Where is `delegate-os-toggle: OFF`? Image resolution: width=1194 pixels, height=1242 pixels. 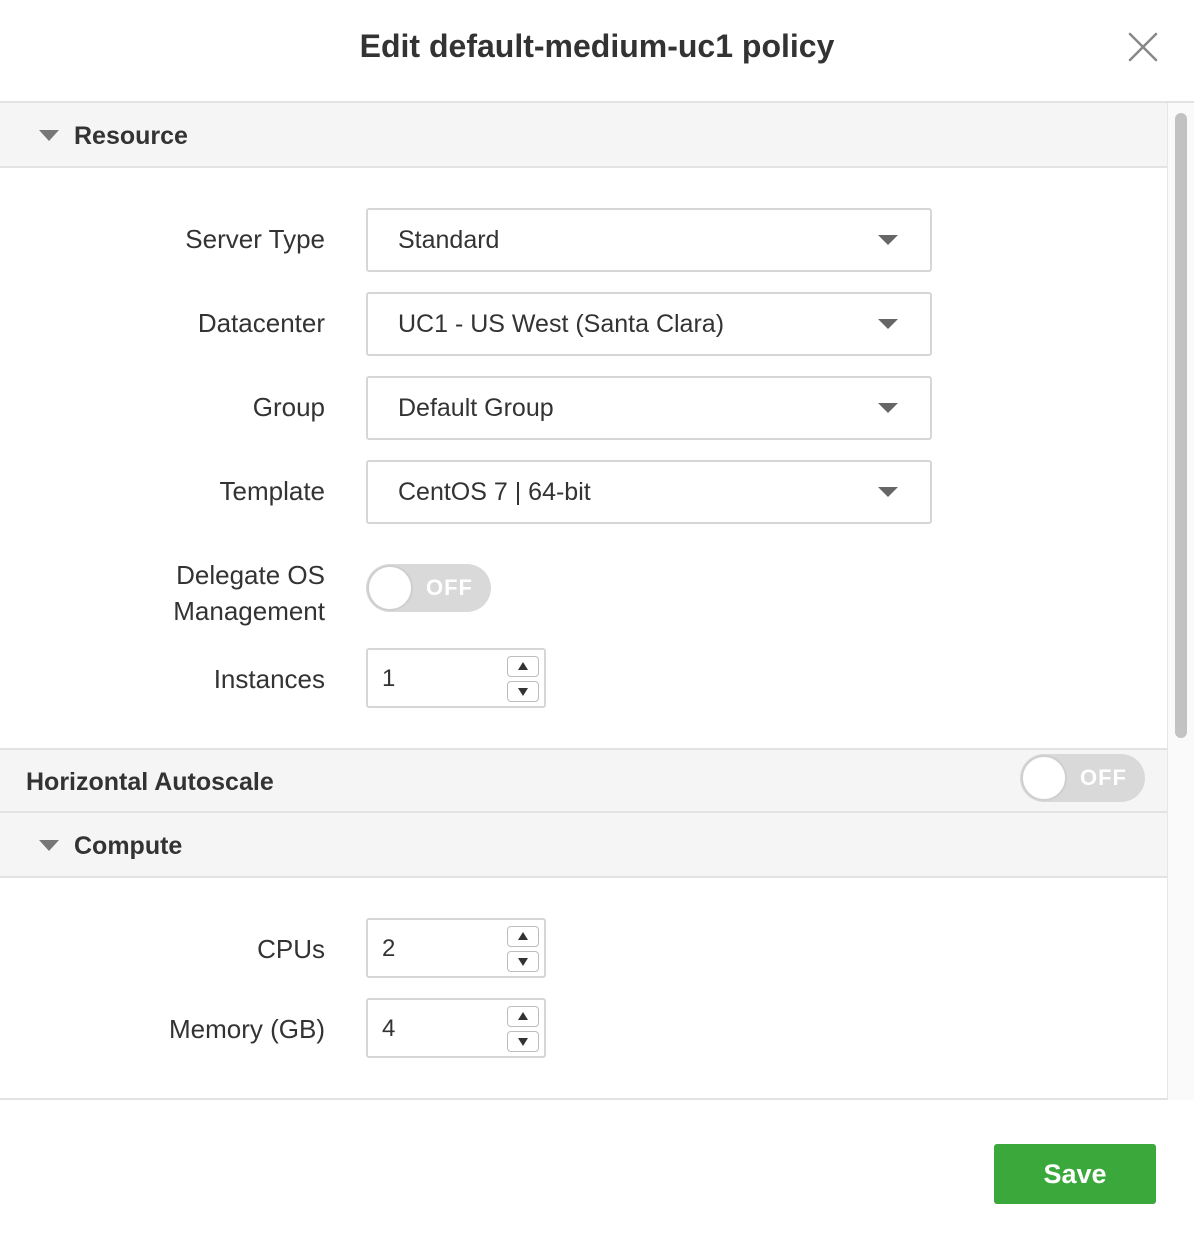 delegate-os-toggle: OFF is located at coordinates (428, 588).